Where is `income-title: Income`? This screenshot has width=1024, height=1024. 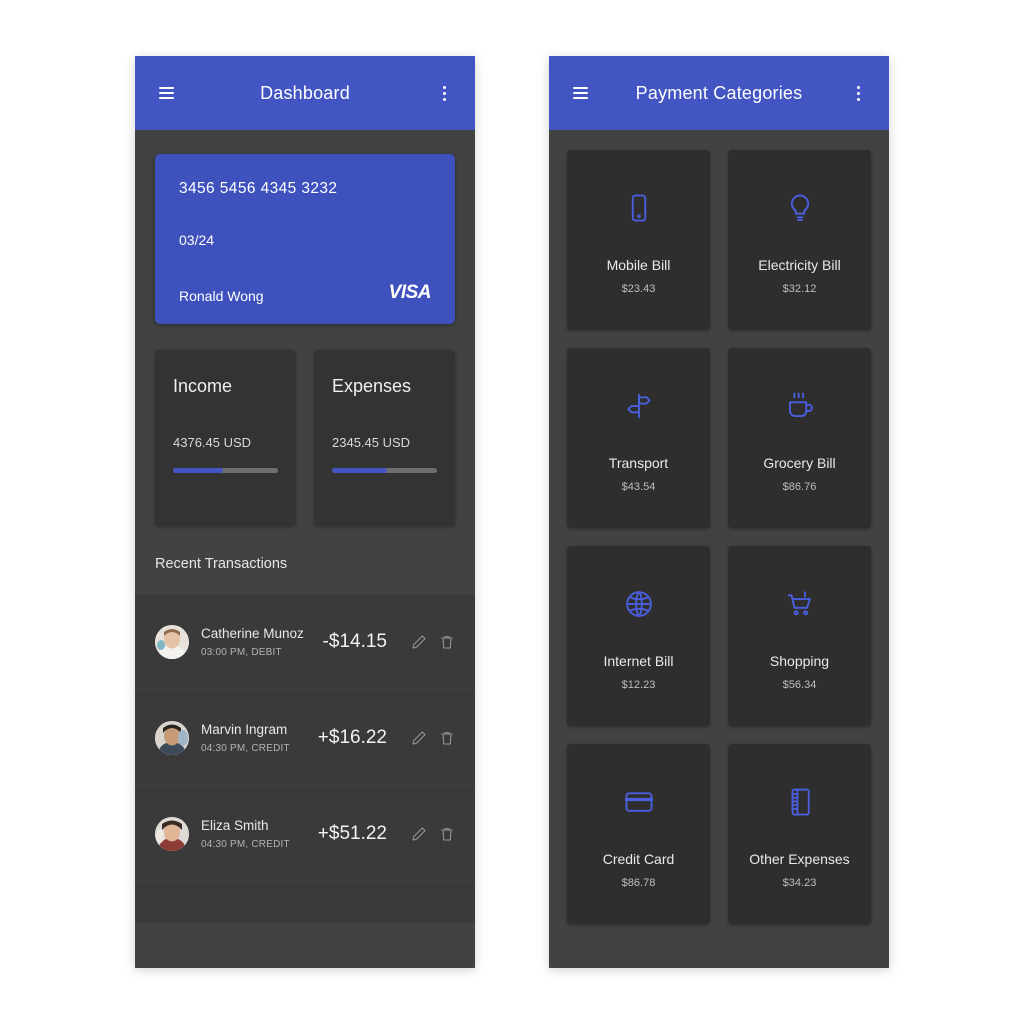 income-title: Income is located at coordinates (203, 386).